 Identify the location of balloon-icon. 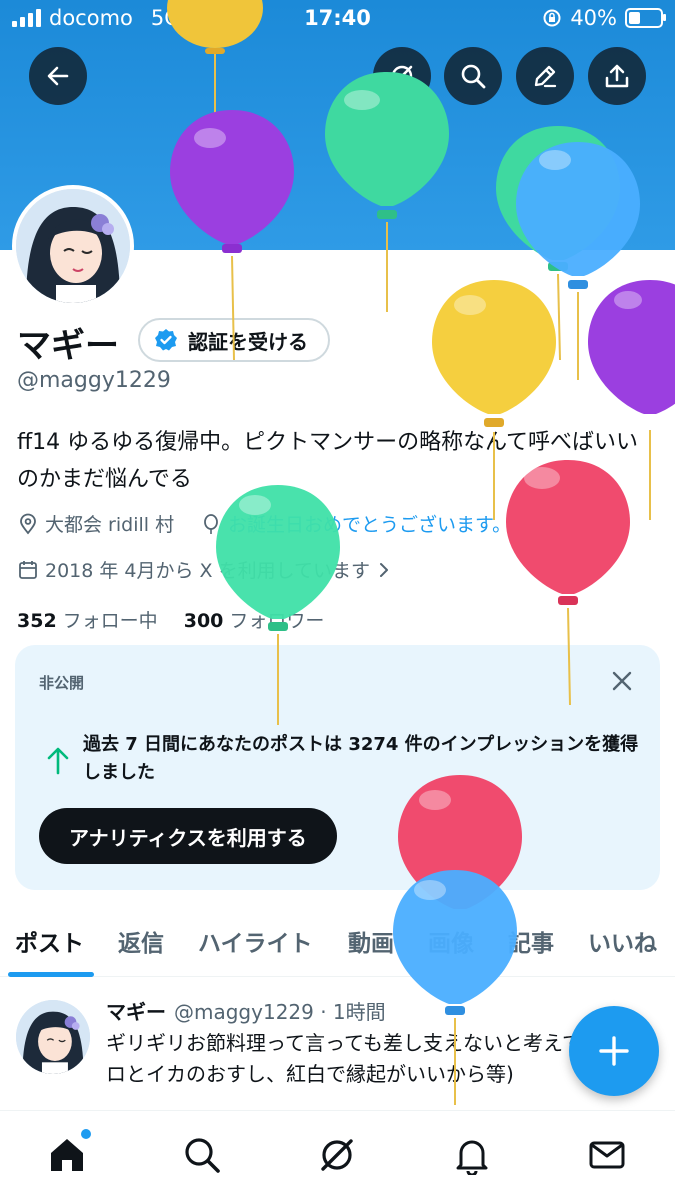
(211, 523).